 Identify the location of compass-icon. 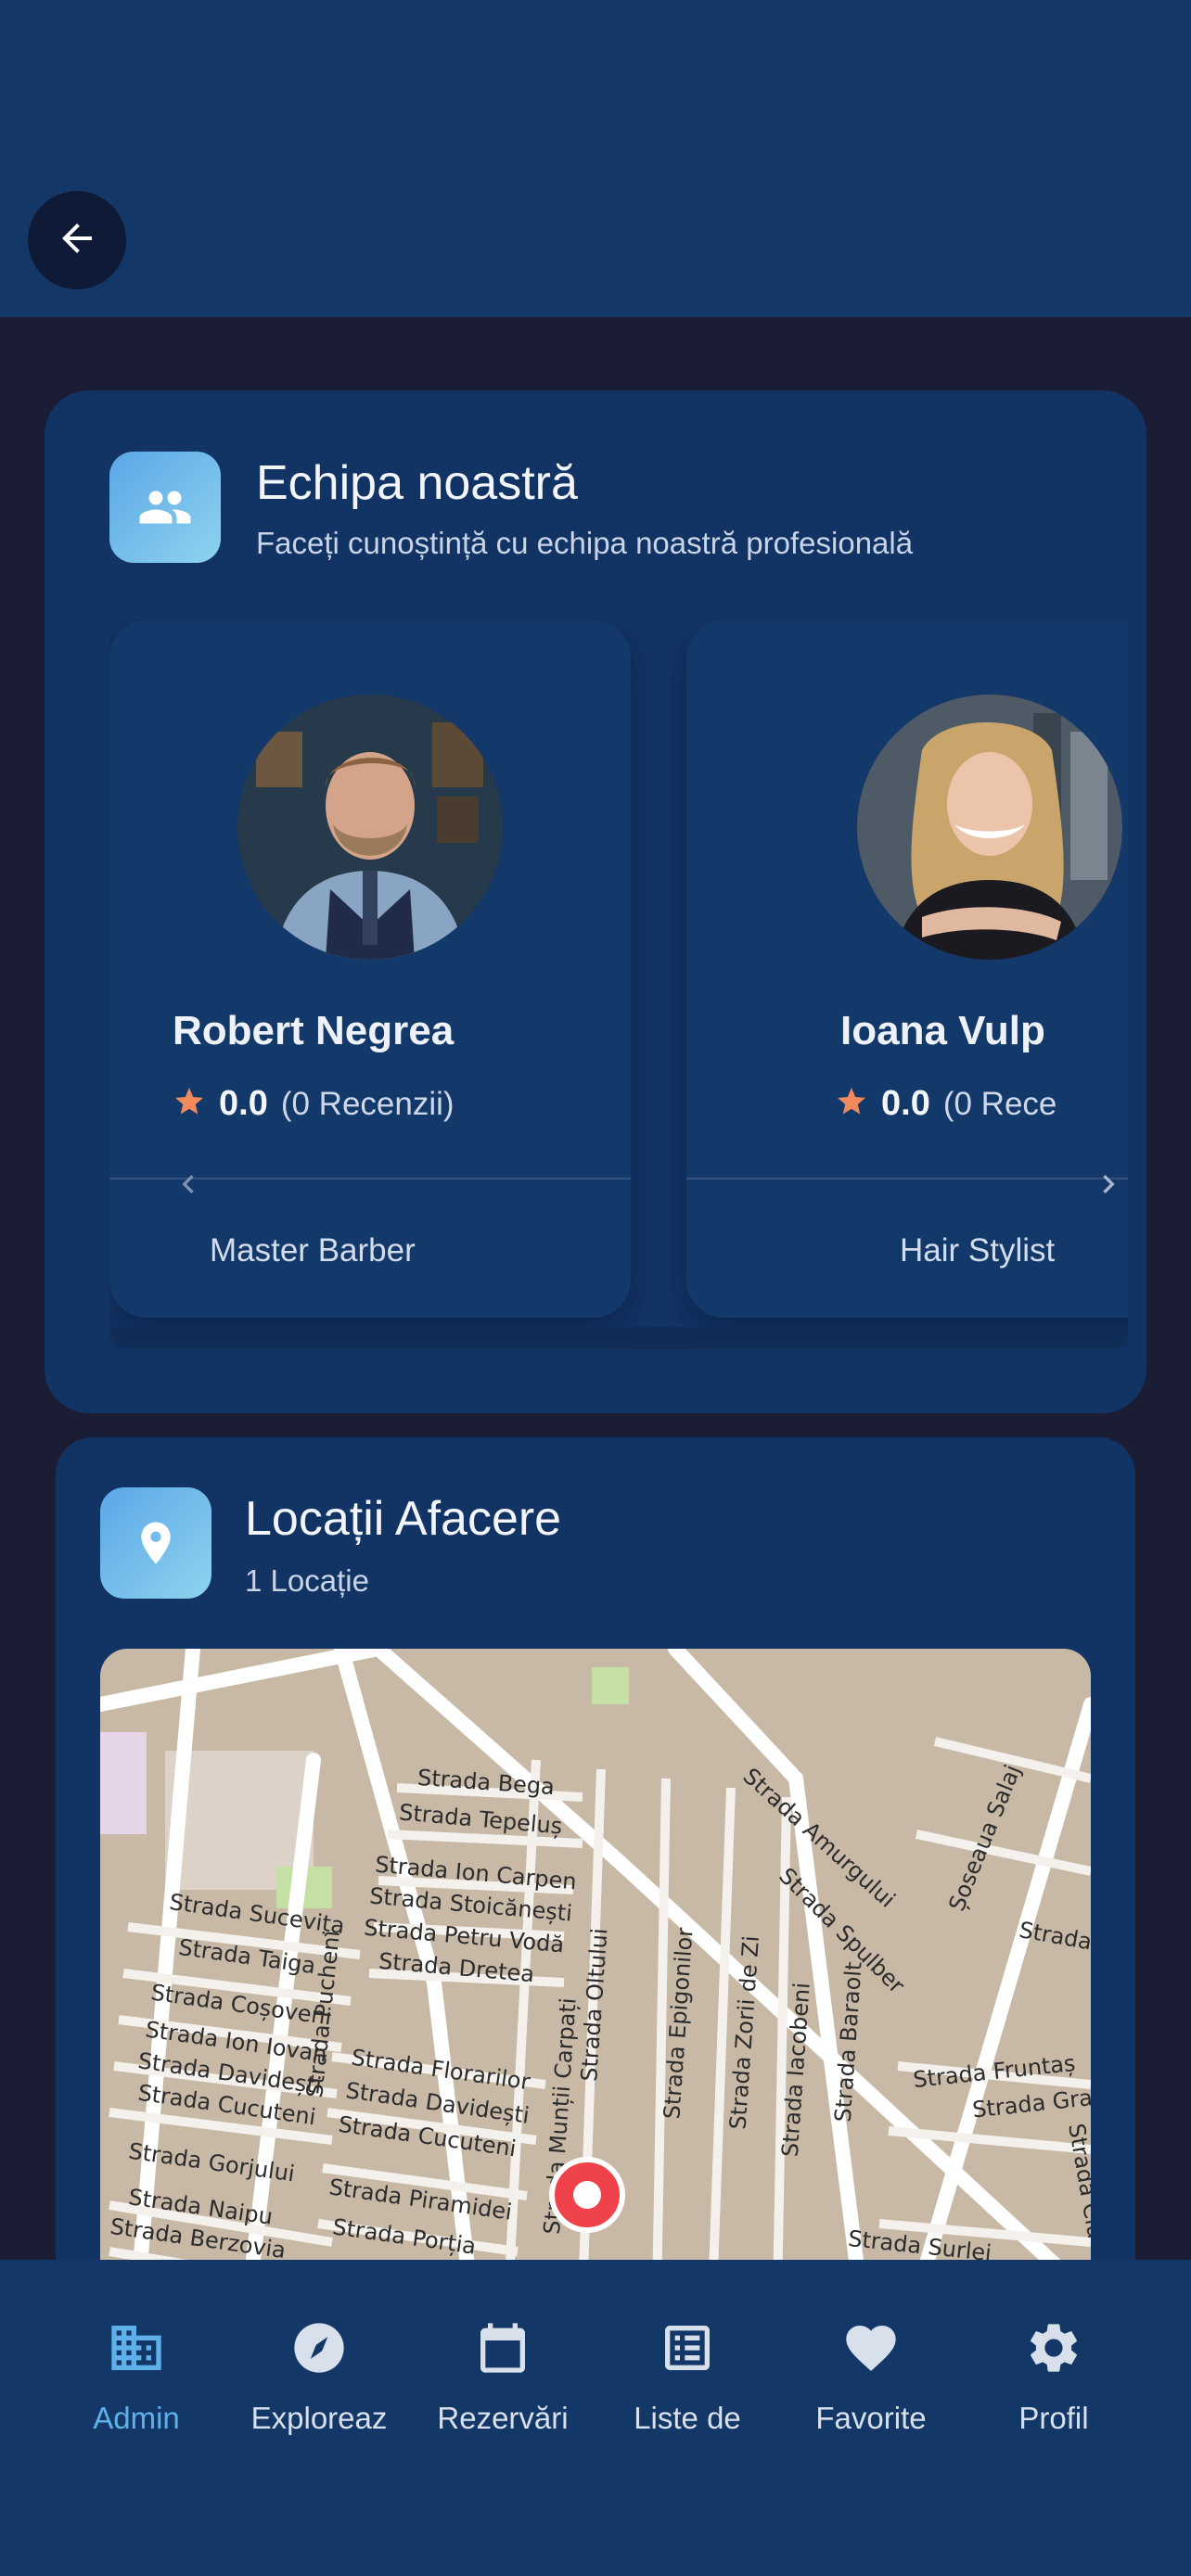
(319, 2347).